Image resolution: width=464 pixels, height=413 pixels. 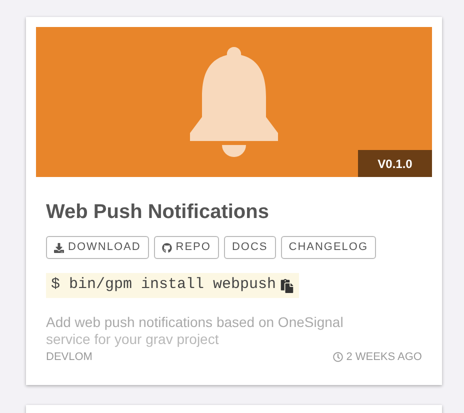 I want to click on link-button: DOCS, so click(x=250, y=247).